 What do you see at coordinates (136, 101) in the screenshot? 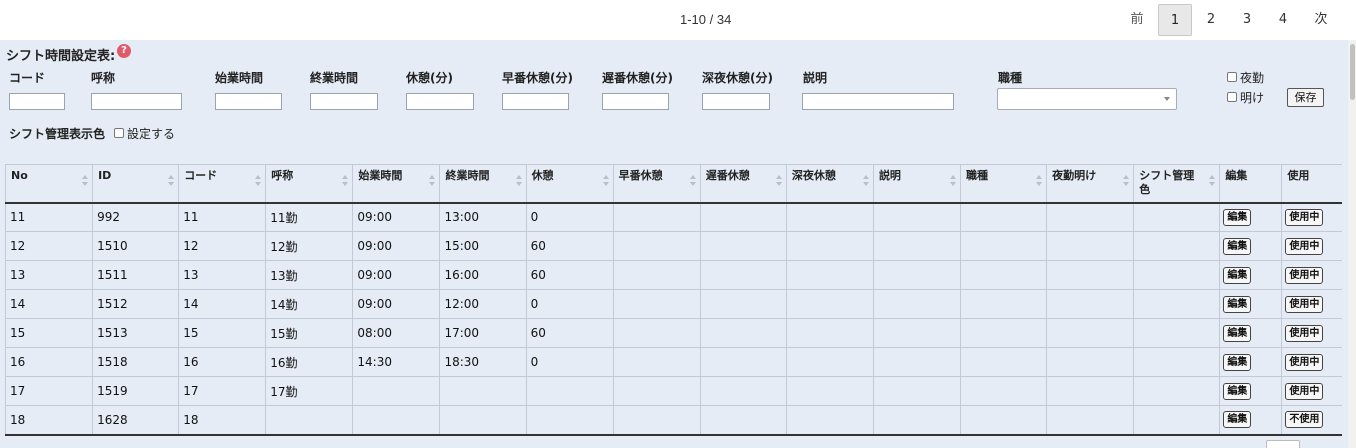
I see `name-input` at bounding box center [136, 101].